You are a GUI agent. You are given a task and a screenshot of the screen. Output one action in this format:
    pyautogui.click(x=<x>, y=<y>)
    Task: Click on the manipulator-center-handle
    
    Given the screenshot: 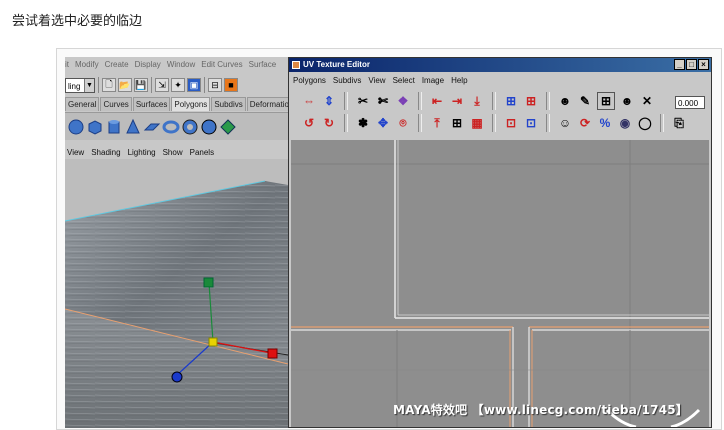 What is the action you would take?
    pyautogui.click(x=213, y=342)
    